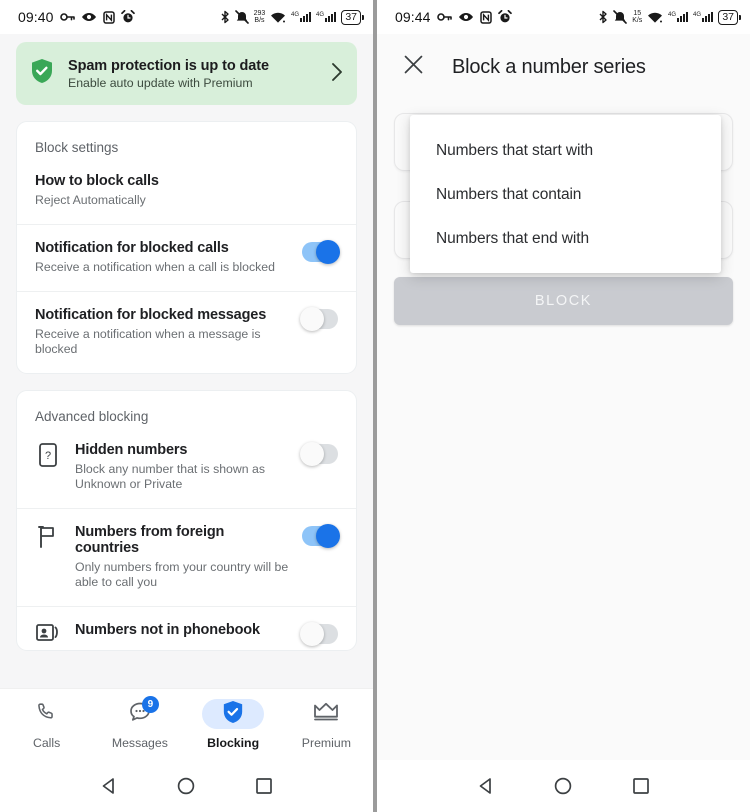 The width and height of the screenshot is (750, 812). I want to click on status-bar-right: 09:44 15 K/s 4G 4G 37, so click(563, 17).